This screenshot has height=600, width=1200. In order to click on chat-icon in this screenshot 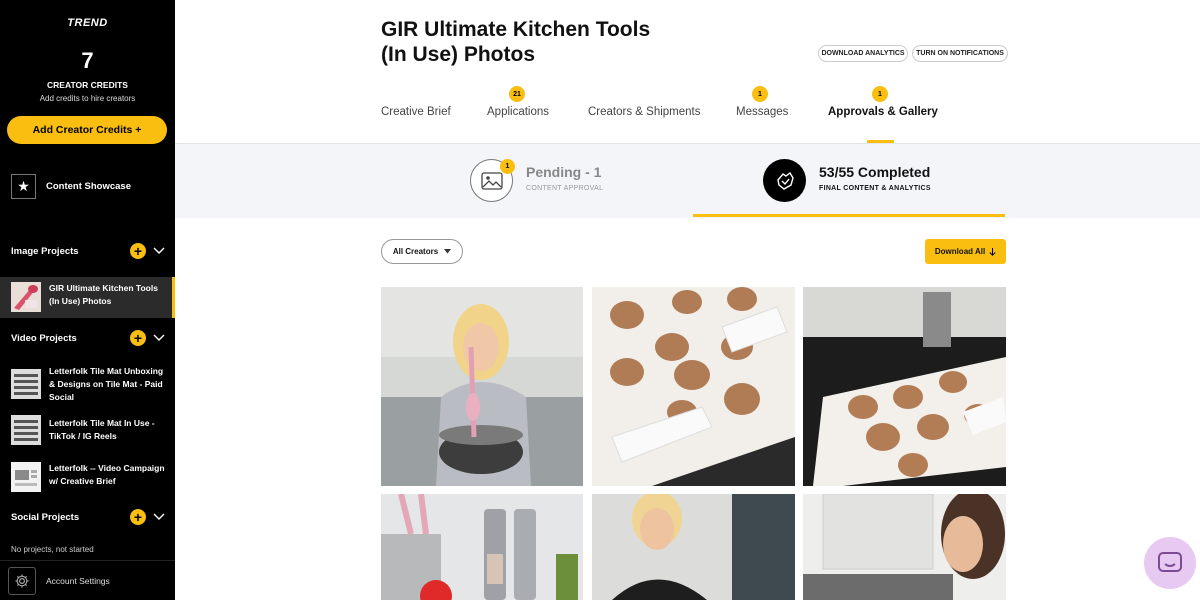, I will do `click(1170, 562)`.